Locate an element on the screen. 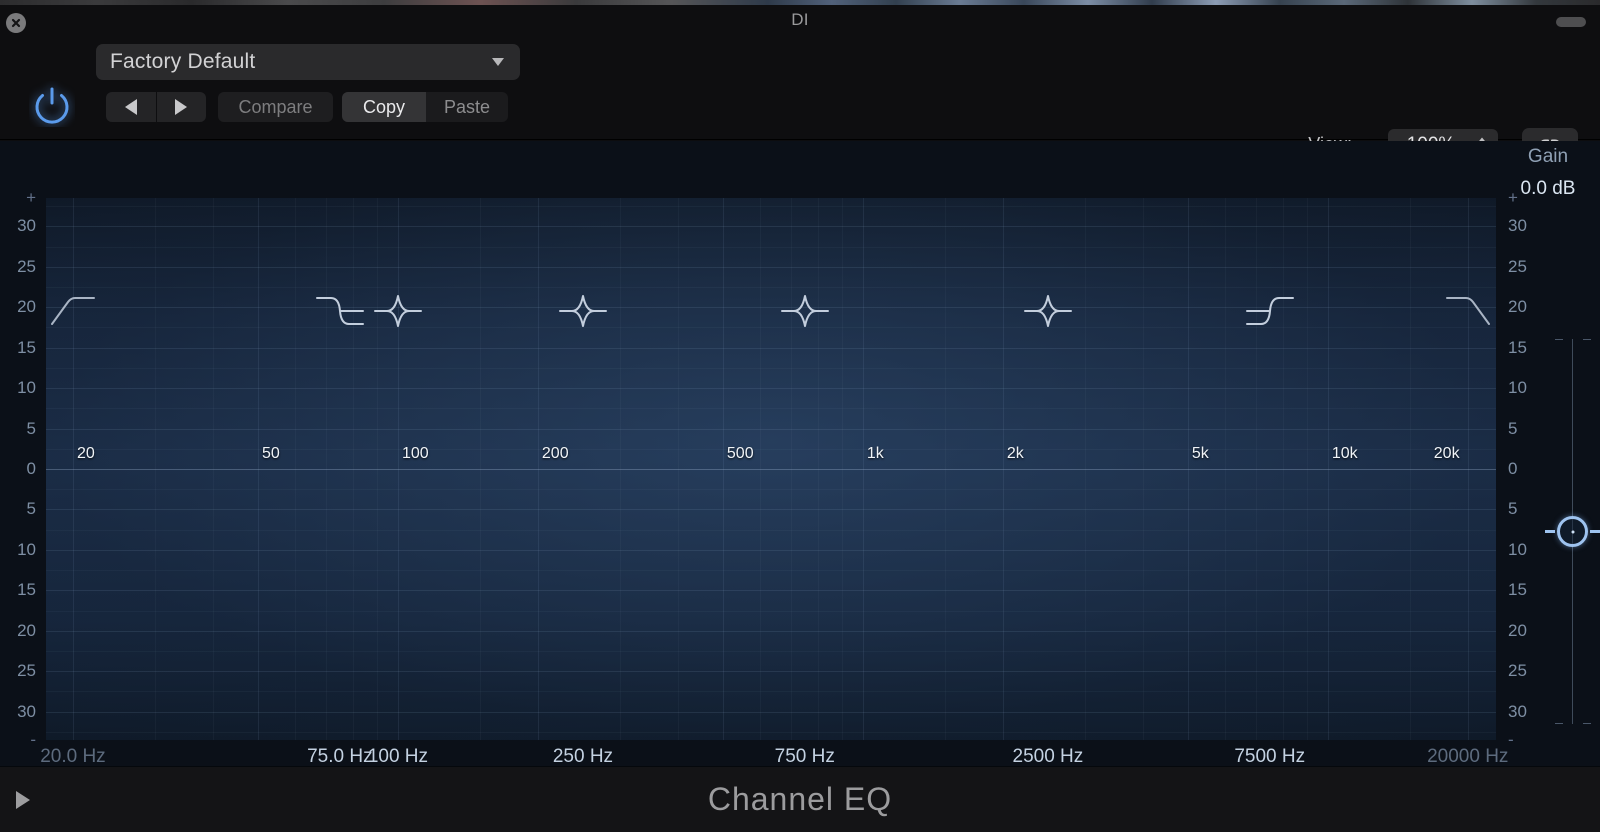 The image size is (1600, 832). master-gain-value: 0.0 dB is located at coordinates (1548, 189).